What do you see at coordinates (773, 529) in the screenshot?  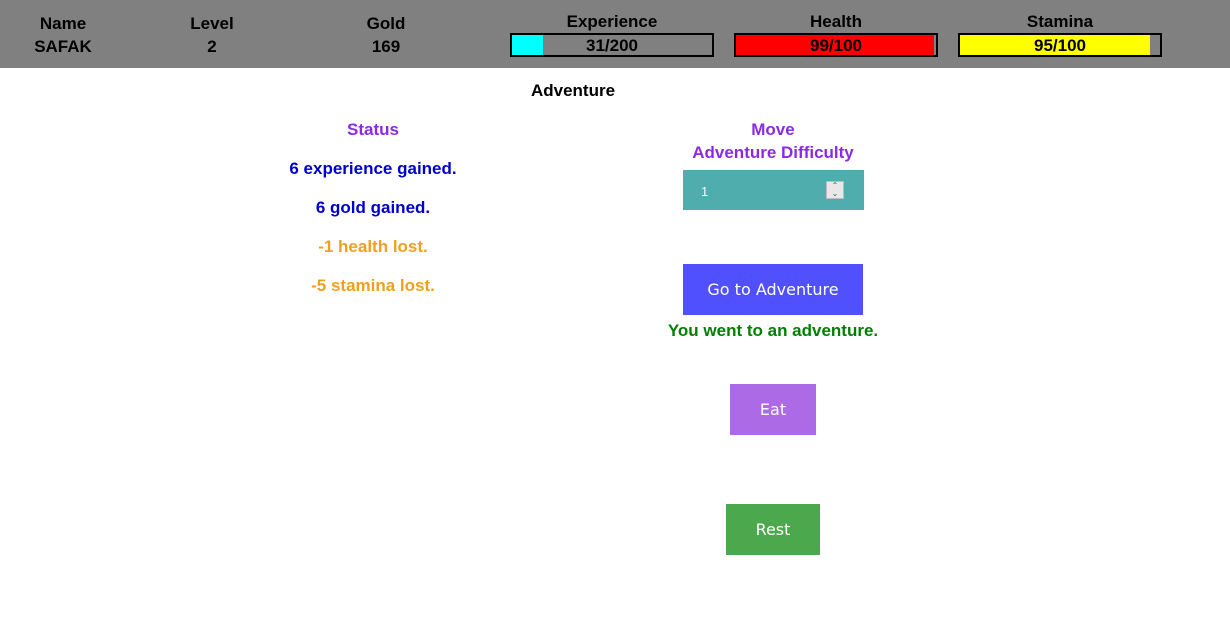 I see `rest-button: Rest` at bounding box center [773, 529].